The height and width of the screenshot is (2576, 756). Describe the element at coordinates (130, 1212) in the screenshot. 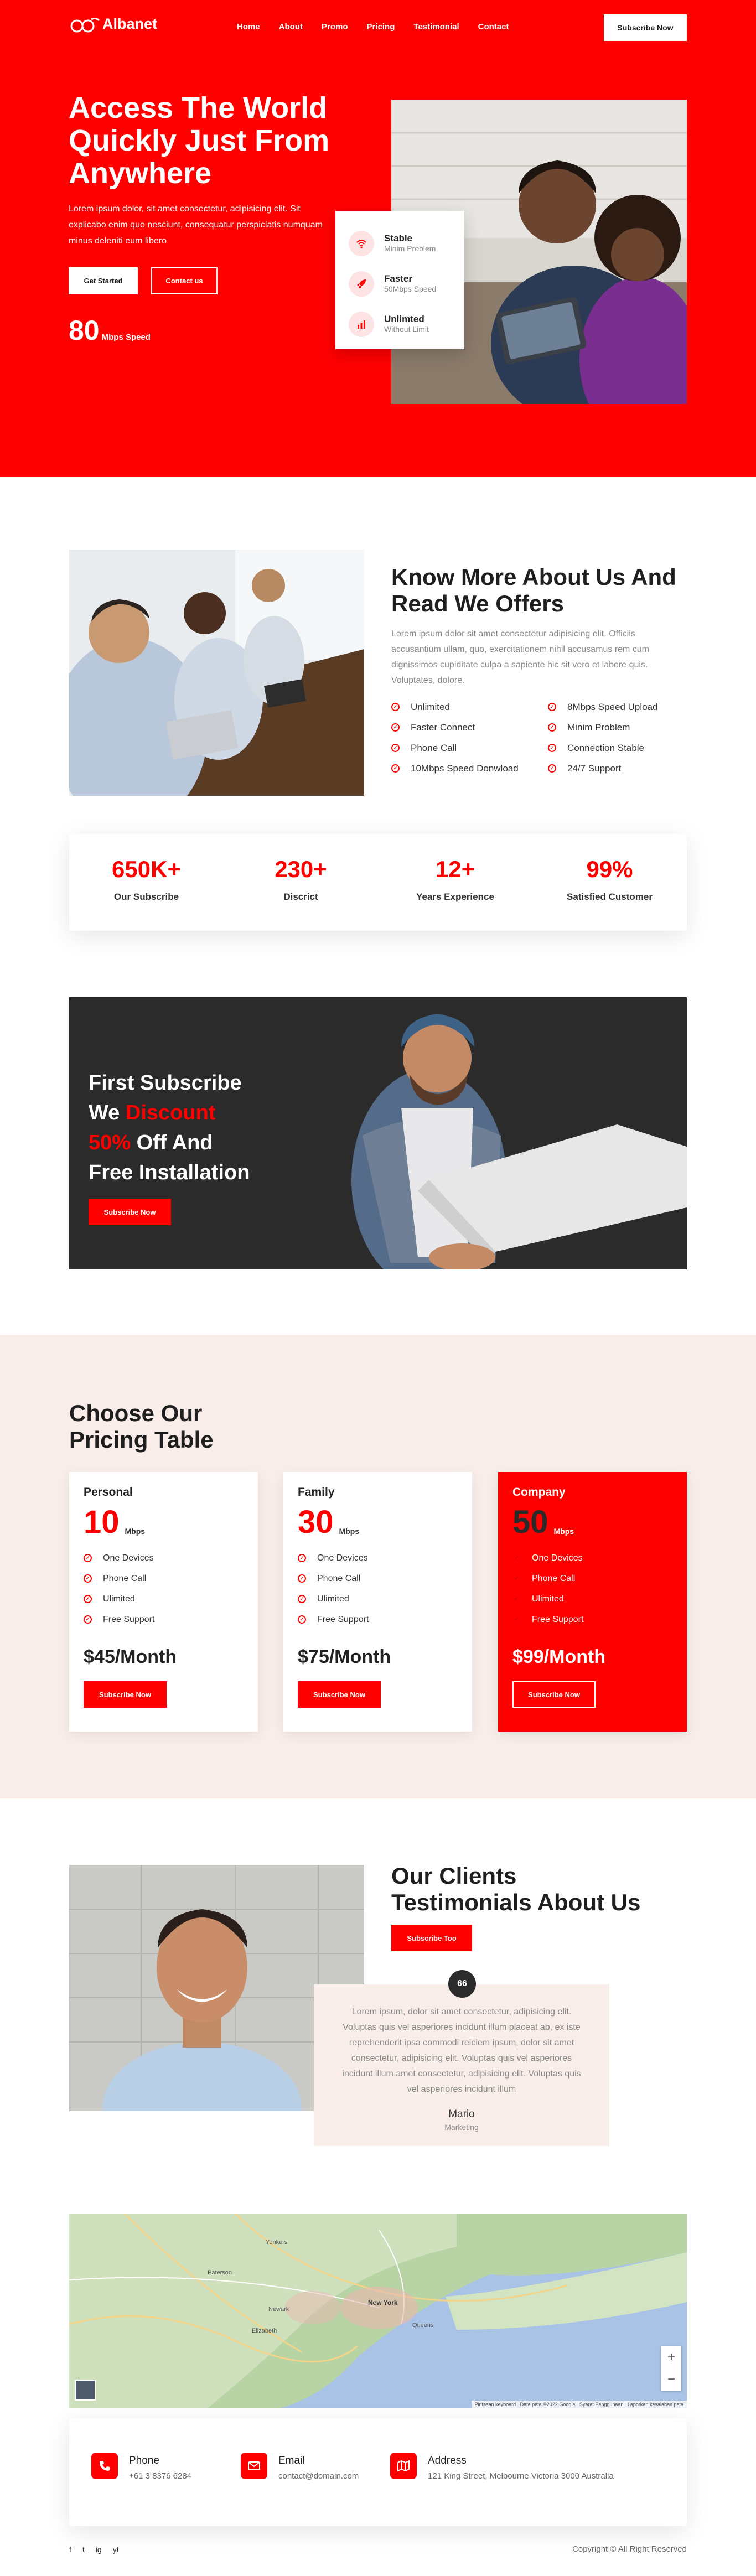

I see `promo-subscribe-button: Subscribe Now` at that location.